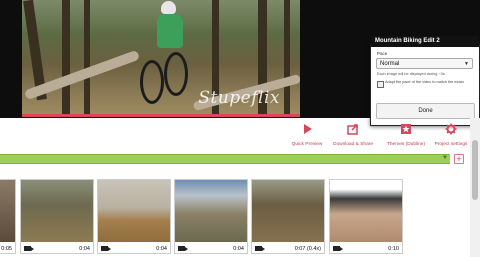 The width and height of the screenshot is (480, 257). What do you see at coordinates (168, 7) in the screenshot?
I see `rider-helmet` at bounding box center [168, 7].